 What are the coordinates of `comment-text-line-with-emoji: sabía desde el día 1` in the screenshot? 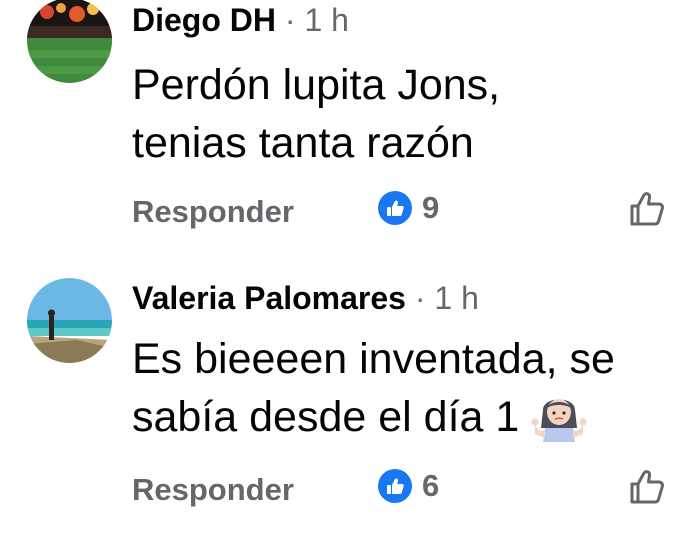 It's located at (373, 418).